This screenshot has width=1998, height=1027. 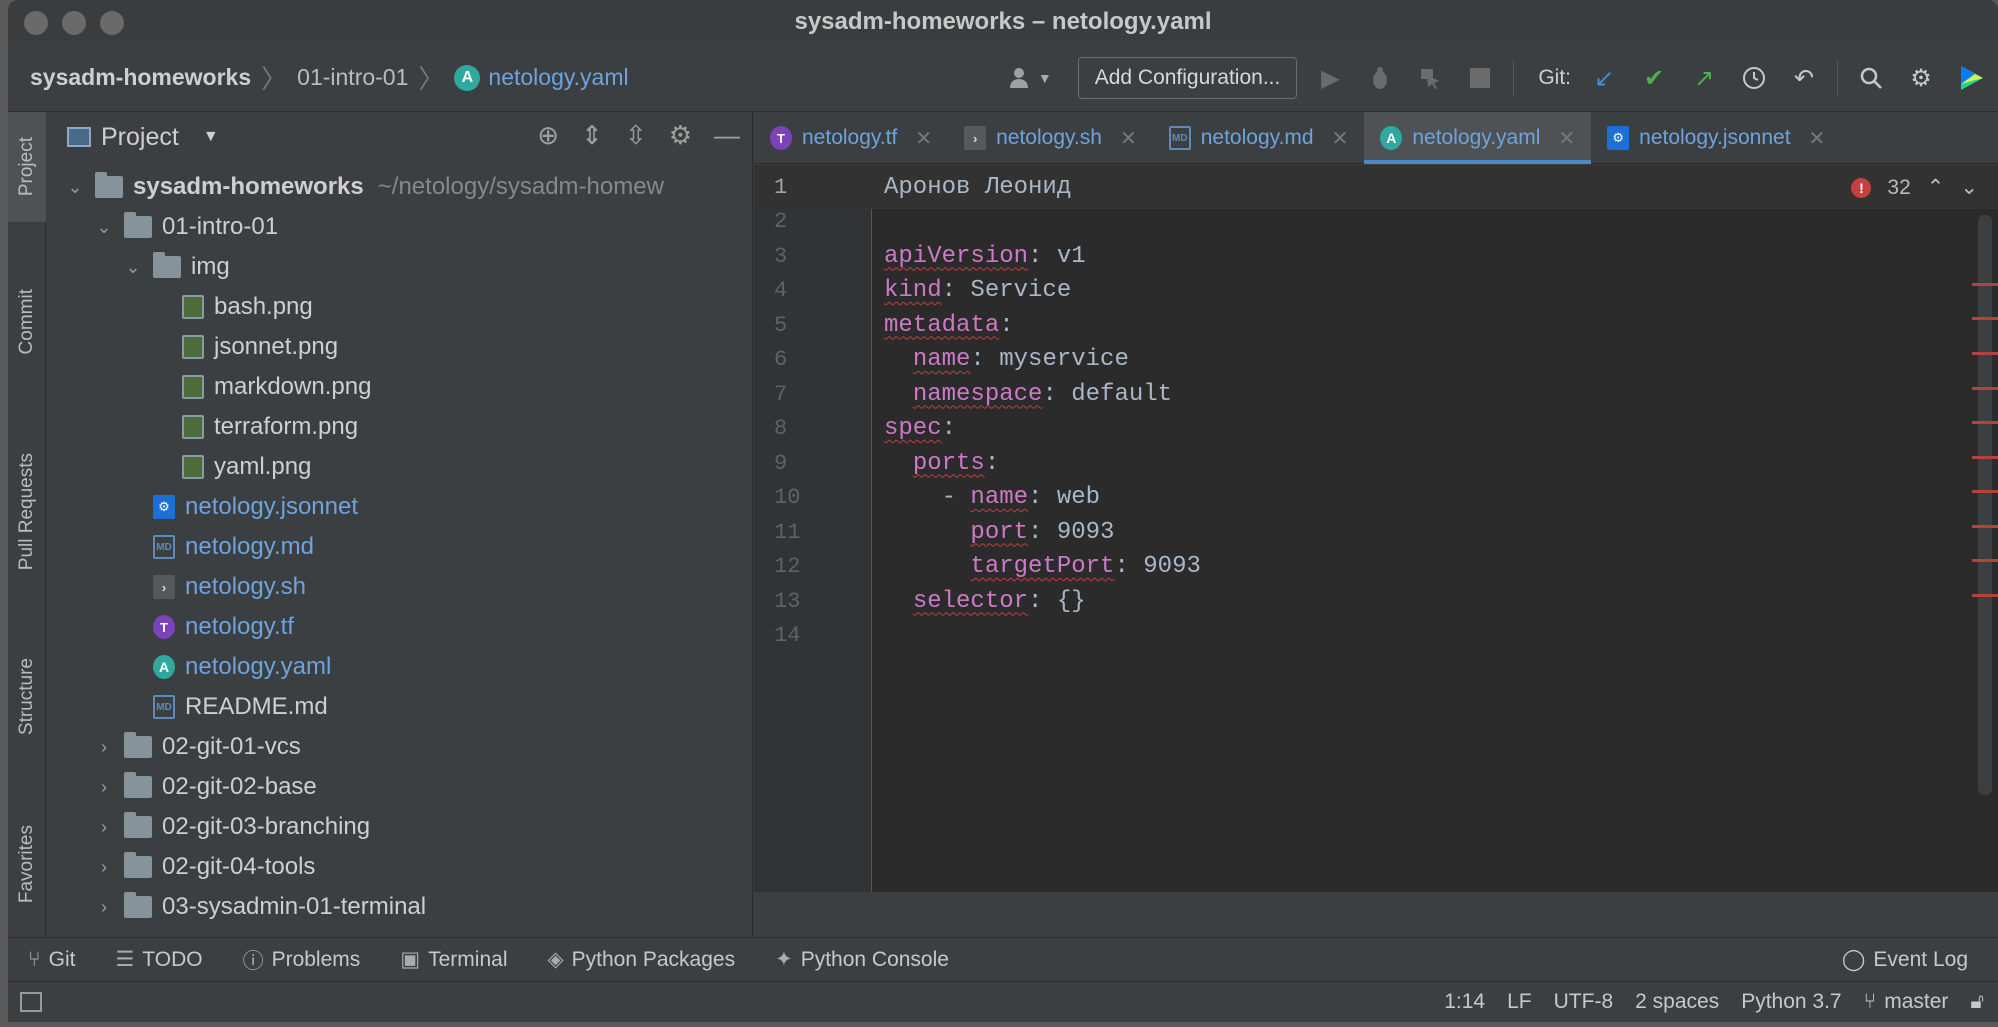 What do you see at coordinates (352, 77) in the screenshot?
I see `breadcrumb-folder: 01-intro-01` at bounding box center [352, 77].